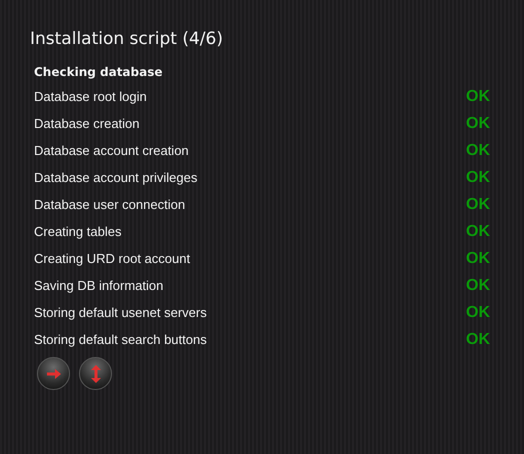  Describe the element at coordinates (99, 285) in the screenshot. I see `step-label: Saving DB information` at that location.